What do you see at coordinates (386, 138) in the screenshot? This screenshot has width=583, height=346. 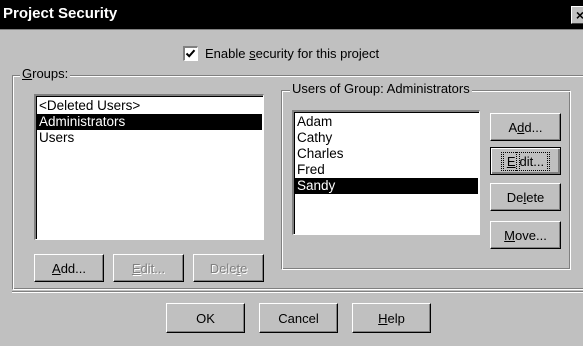 I see `users-list-item: Cathy` at bounding box center [386, 138].